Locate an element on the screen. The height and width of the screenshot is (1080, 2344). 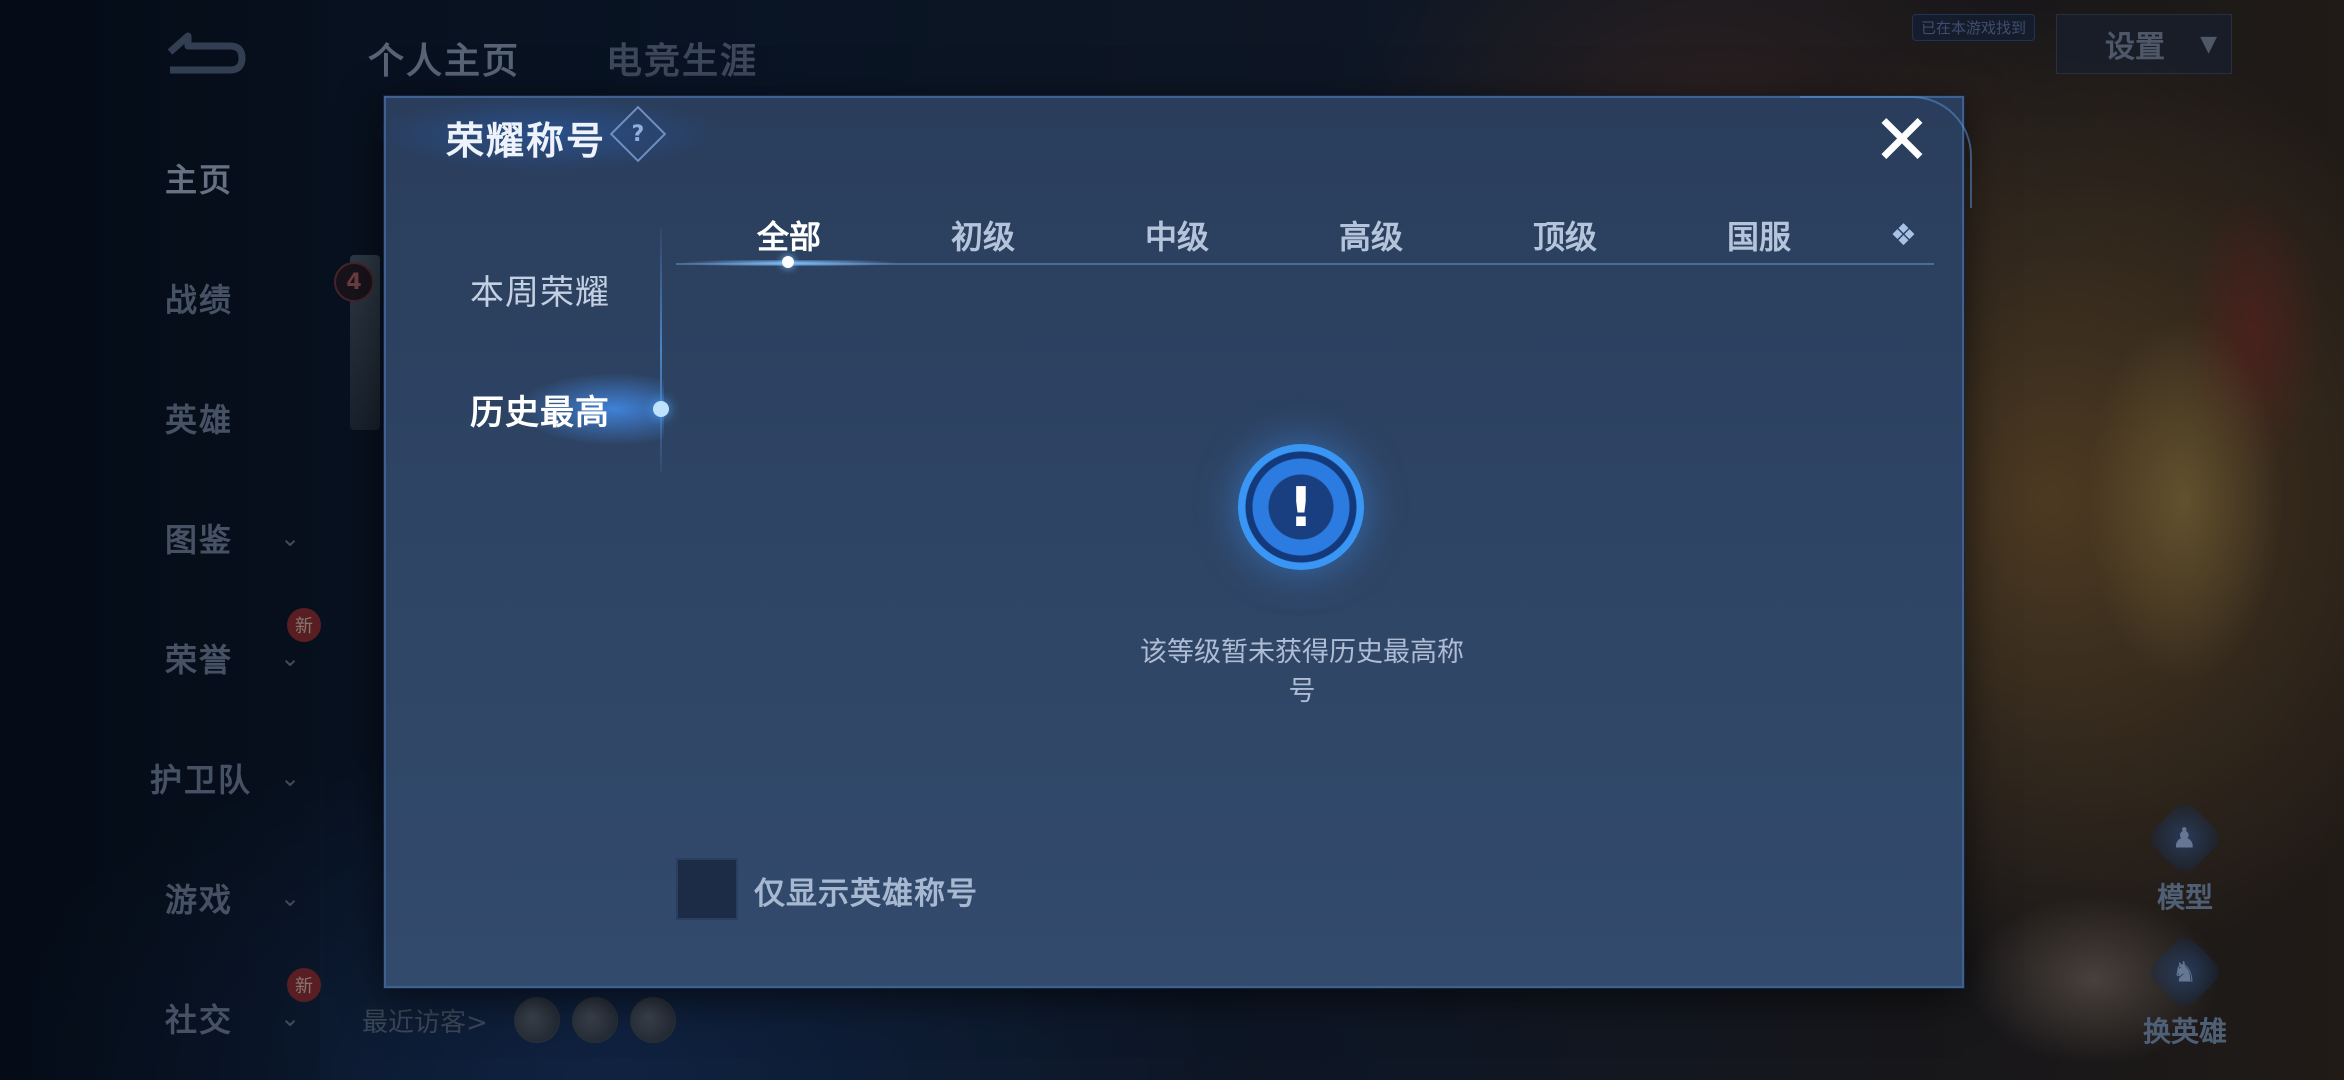
hero-title-only-checkbox is located at coordinates (707, 889).